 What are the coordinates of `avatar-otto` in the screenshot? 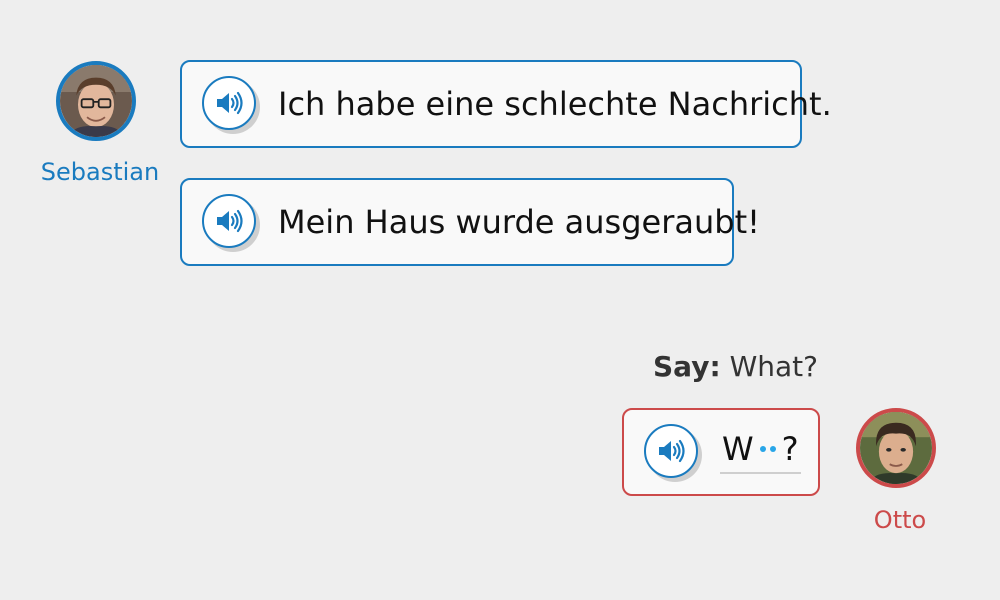 It's located at (896, 448).